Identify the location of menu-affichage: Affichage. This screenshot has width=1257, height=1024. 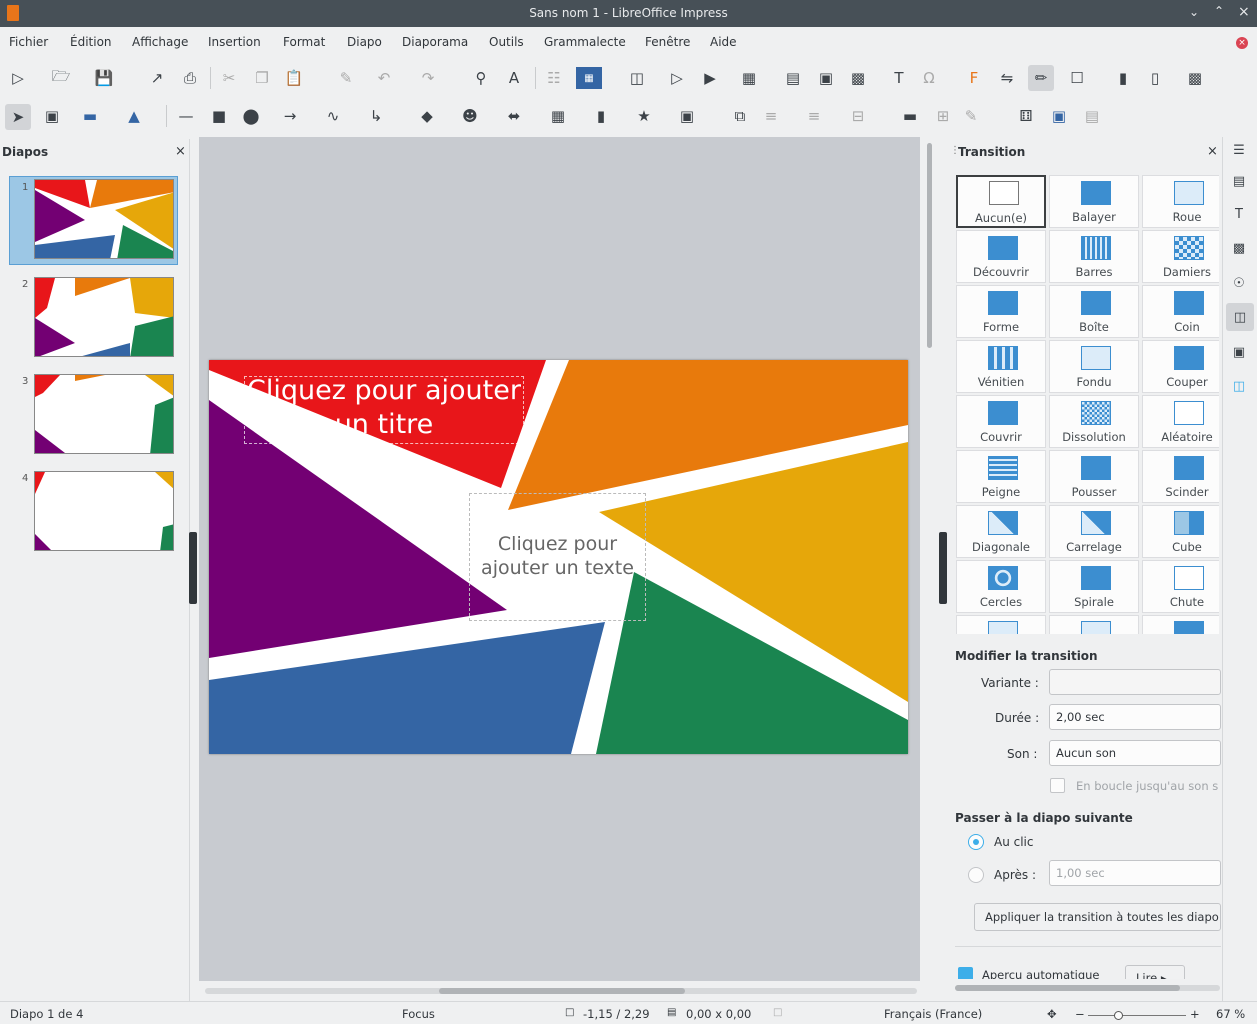
(160, 42).